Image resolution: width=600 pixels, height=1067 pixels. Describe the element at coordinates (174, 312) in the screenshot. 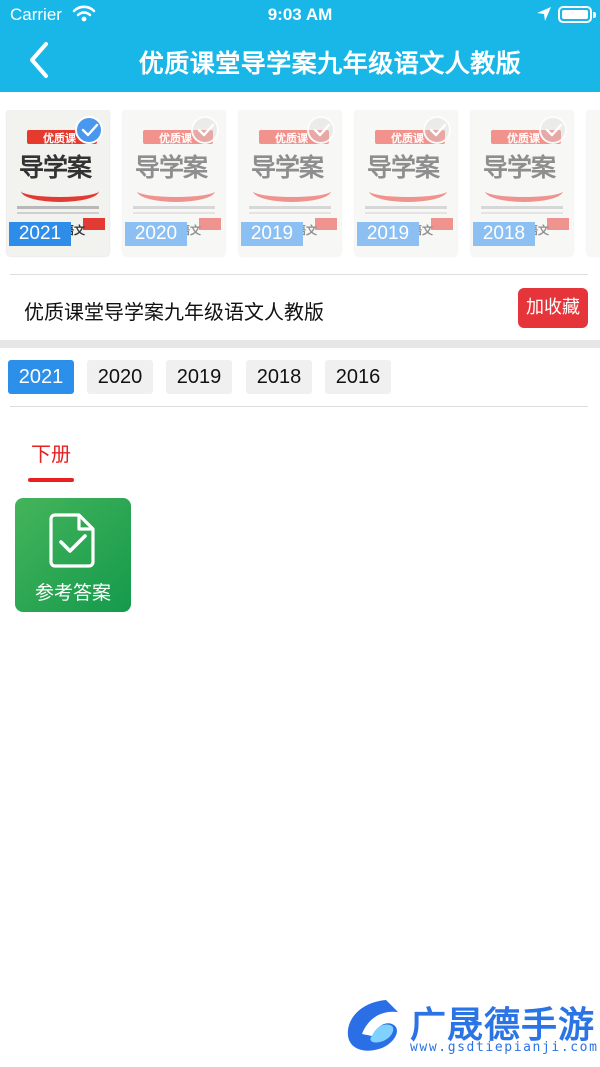

I see `book-title: 优质课堂导学案九年级语文人教版` at that location.